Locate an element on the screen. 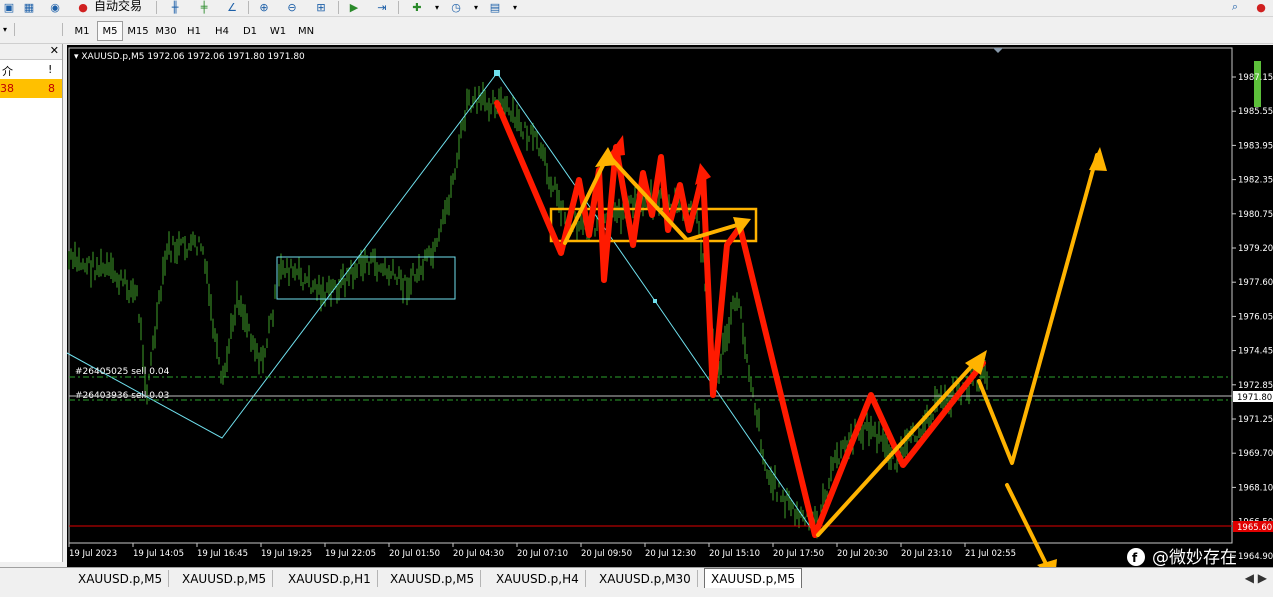  timeframe-h1: H1 is located at coordinates (194, 31).